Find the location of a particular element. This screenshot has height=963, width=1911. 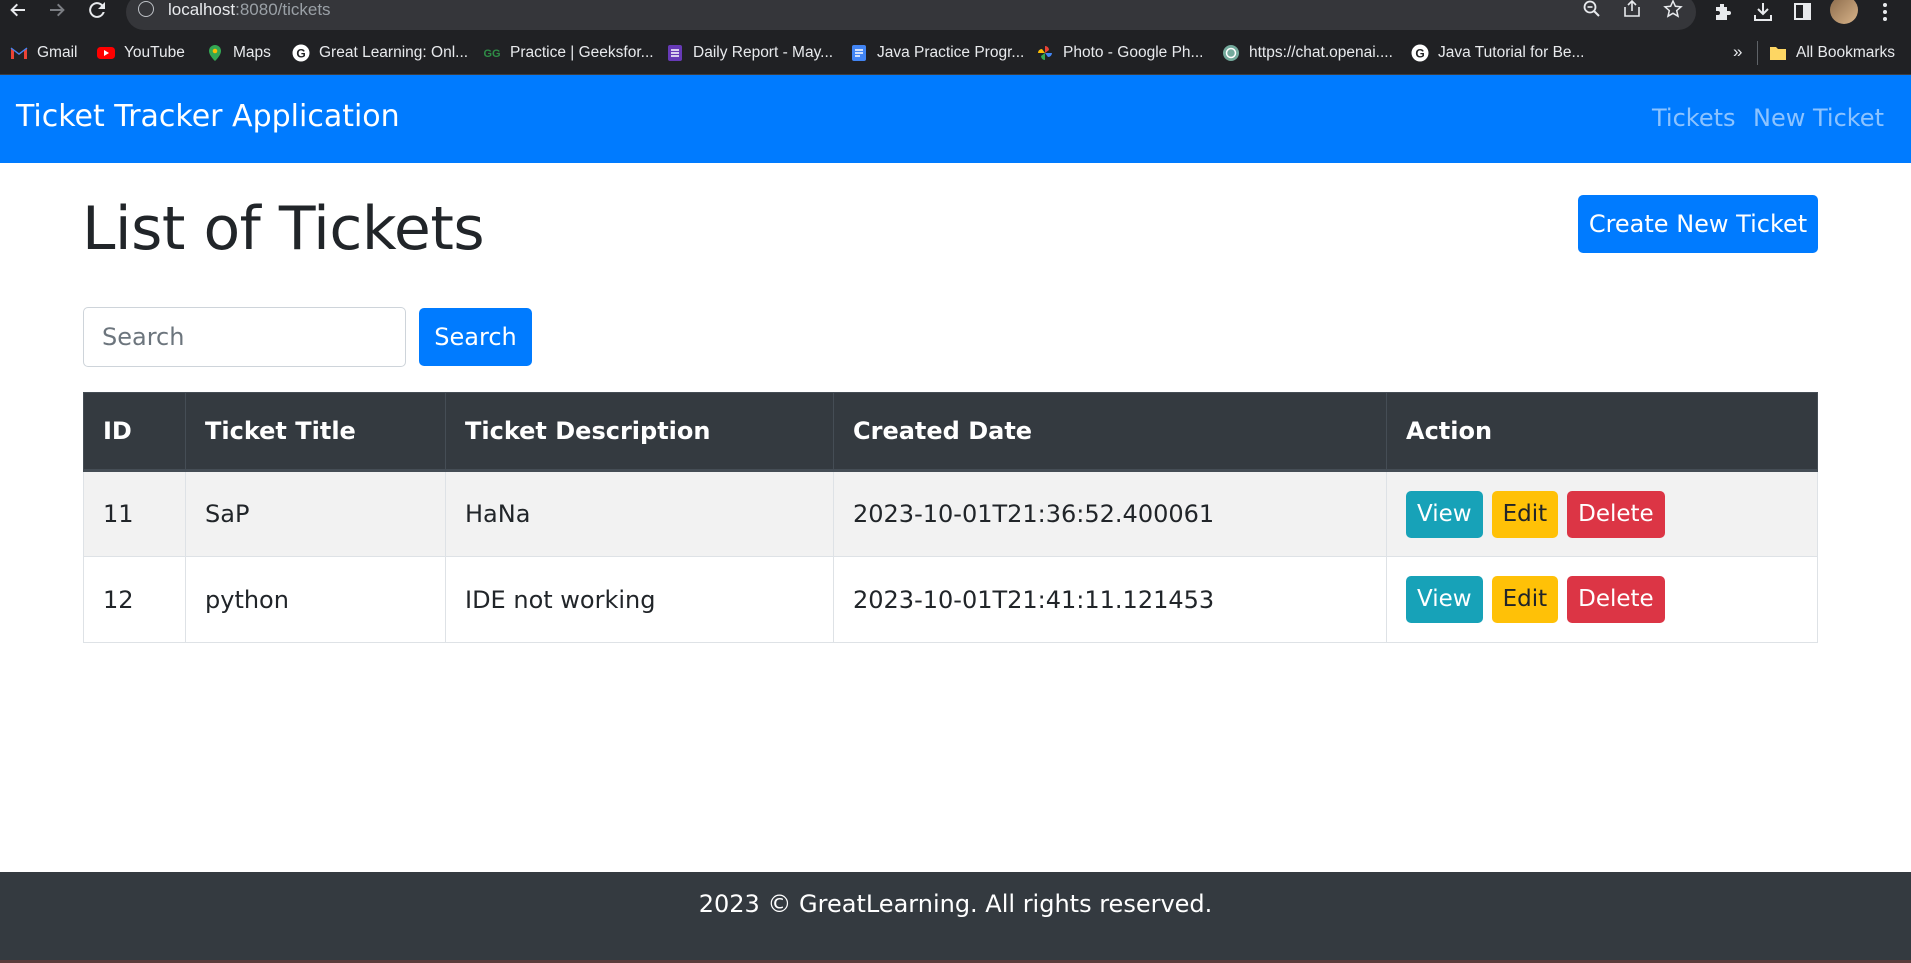

site-info-icon is located at coordinates (146, 9).